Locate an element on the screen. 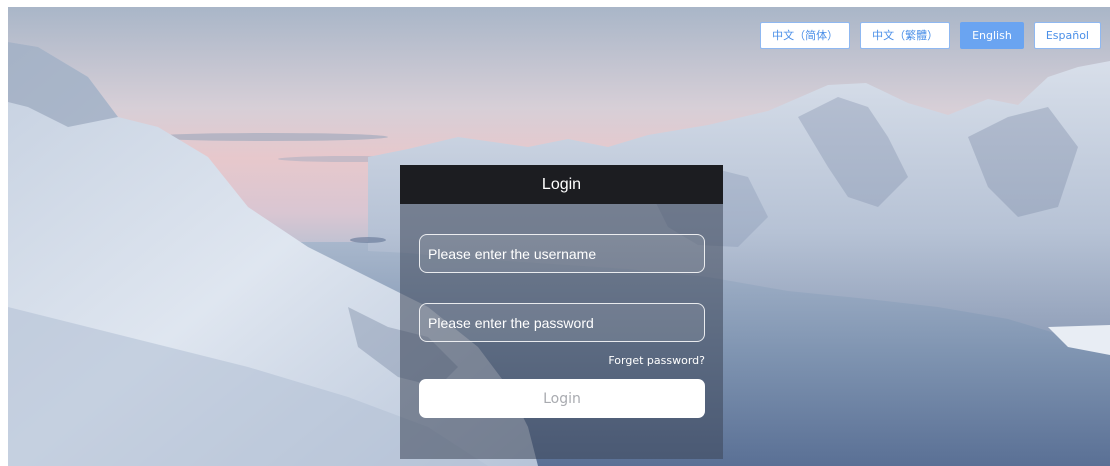 Image resolution: width=1110 pixels, height=466 pixels. language-button-zh-hant: 中文（繁體） is located at coordinates (905, 35).